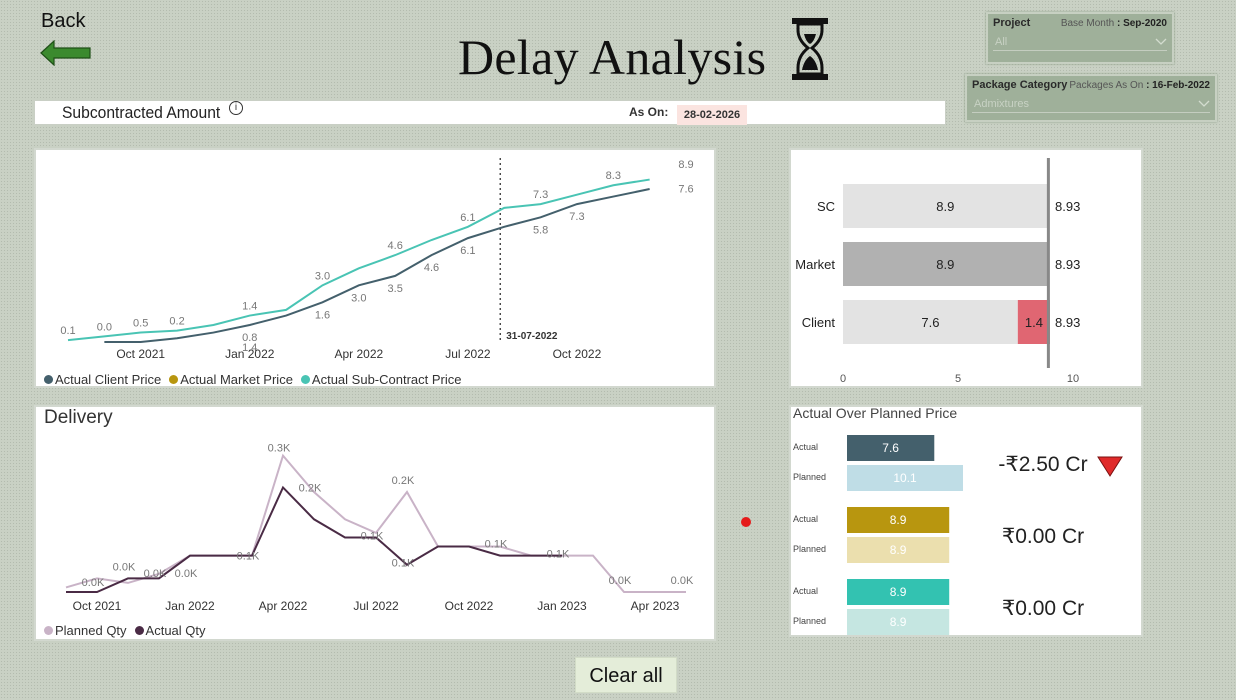  What do you see at coordinates (576, 217) in the screenshot?
I see `data-label: 7.3` at bounding box center [576, 217].